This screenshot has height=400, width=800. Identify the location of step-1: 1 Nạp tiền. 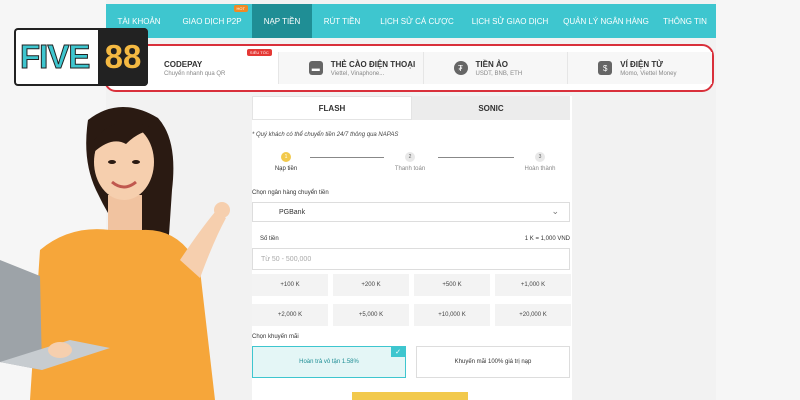
(286, 162).